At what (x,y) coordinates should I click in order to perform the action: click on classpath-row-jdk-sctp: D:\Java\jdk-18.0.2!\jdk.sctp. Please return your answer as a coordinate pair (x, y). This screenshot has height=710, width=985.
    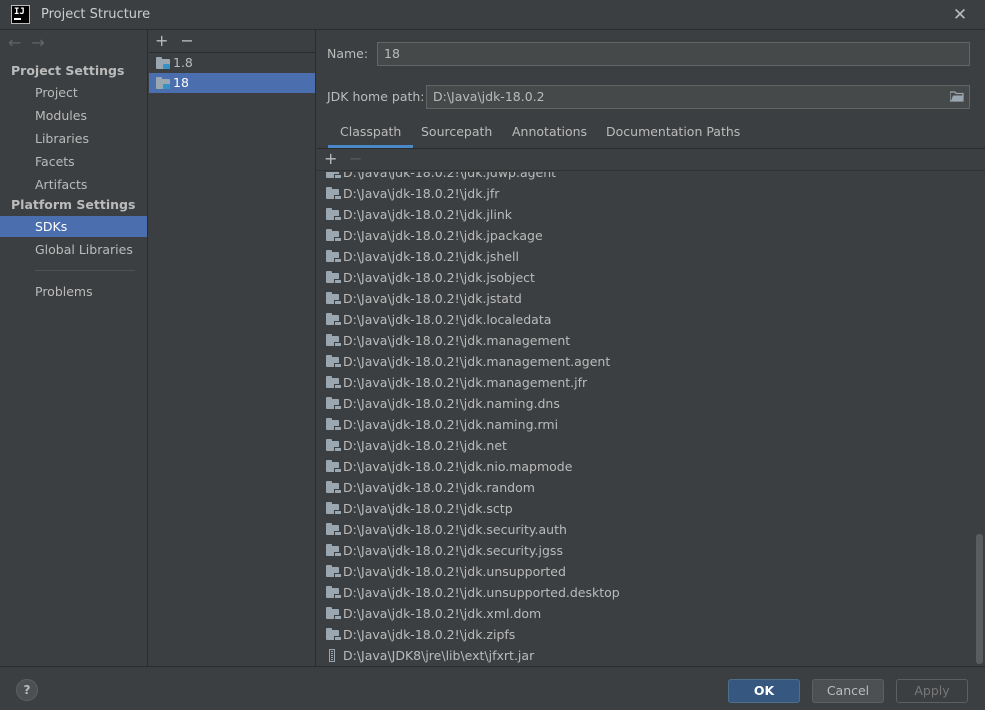
    Looking at the image, I should click on (645, 508).